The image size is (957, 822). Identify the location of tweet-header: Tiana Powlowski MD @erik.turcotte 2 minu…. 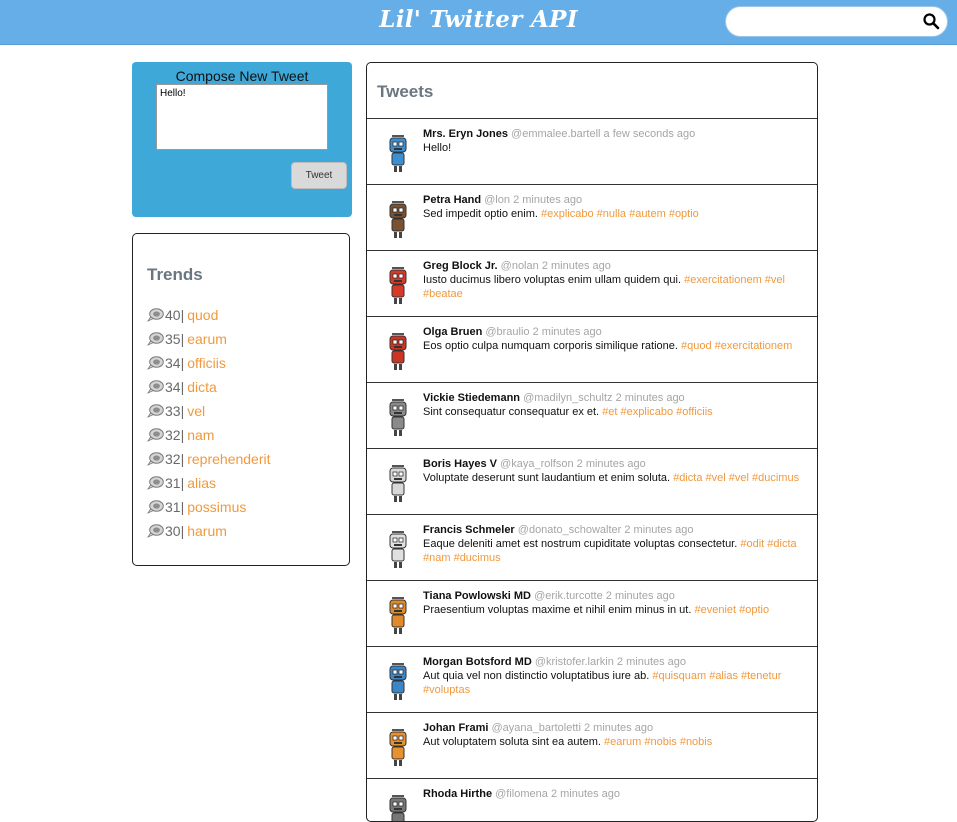
(549, 596).